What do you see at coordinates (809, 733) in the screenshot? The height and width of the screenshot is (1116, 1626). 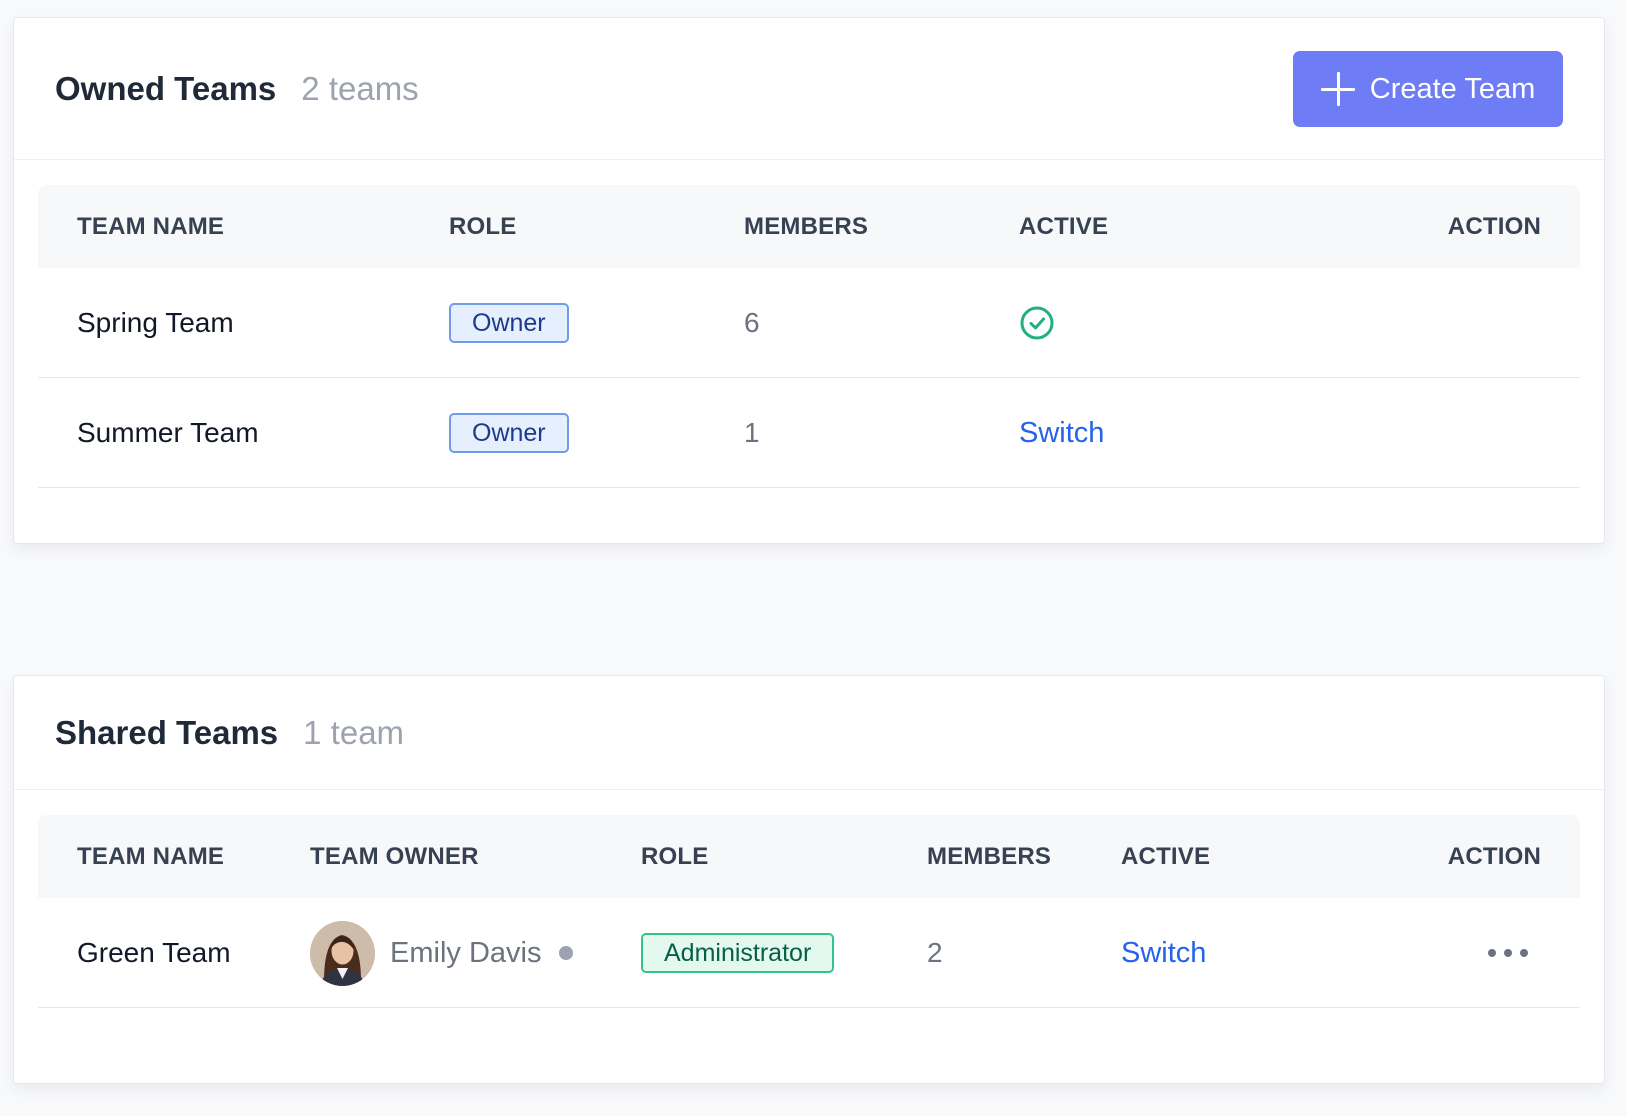 I see `shared-teams-header: Shared Teams 1 team` at bounding box center [809, 733].